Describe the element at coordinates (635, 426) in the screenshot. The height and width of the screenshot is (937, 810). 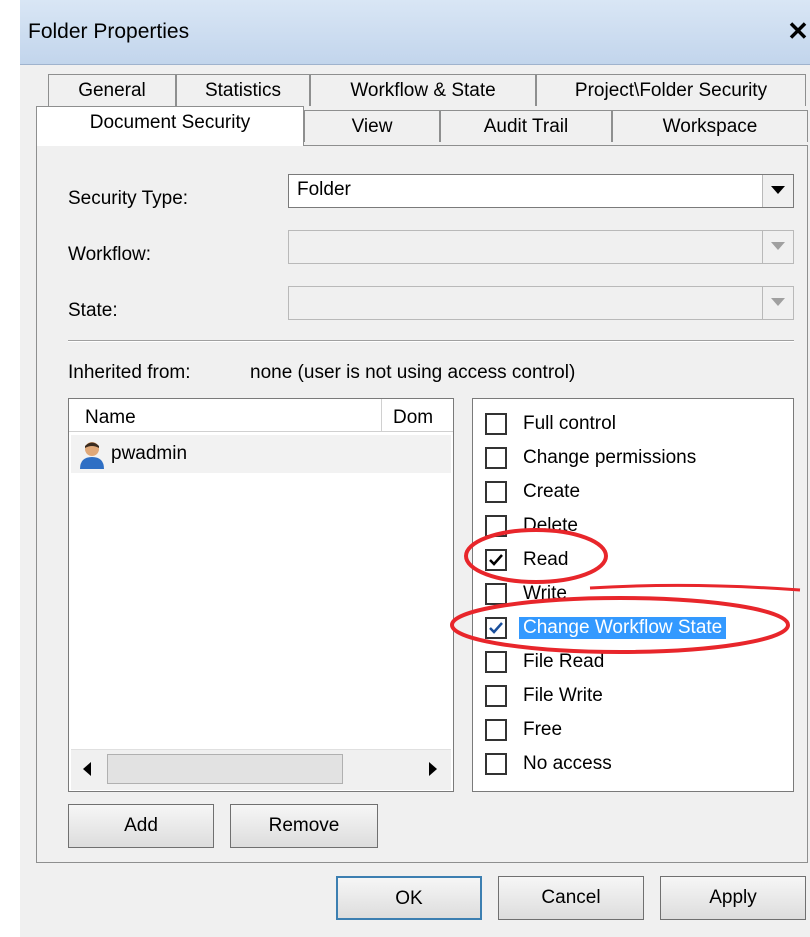
I see `permission-full-control: Full control` at that location.